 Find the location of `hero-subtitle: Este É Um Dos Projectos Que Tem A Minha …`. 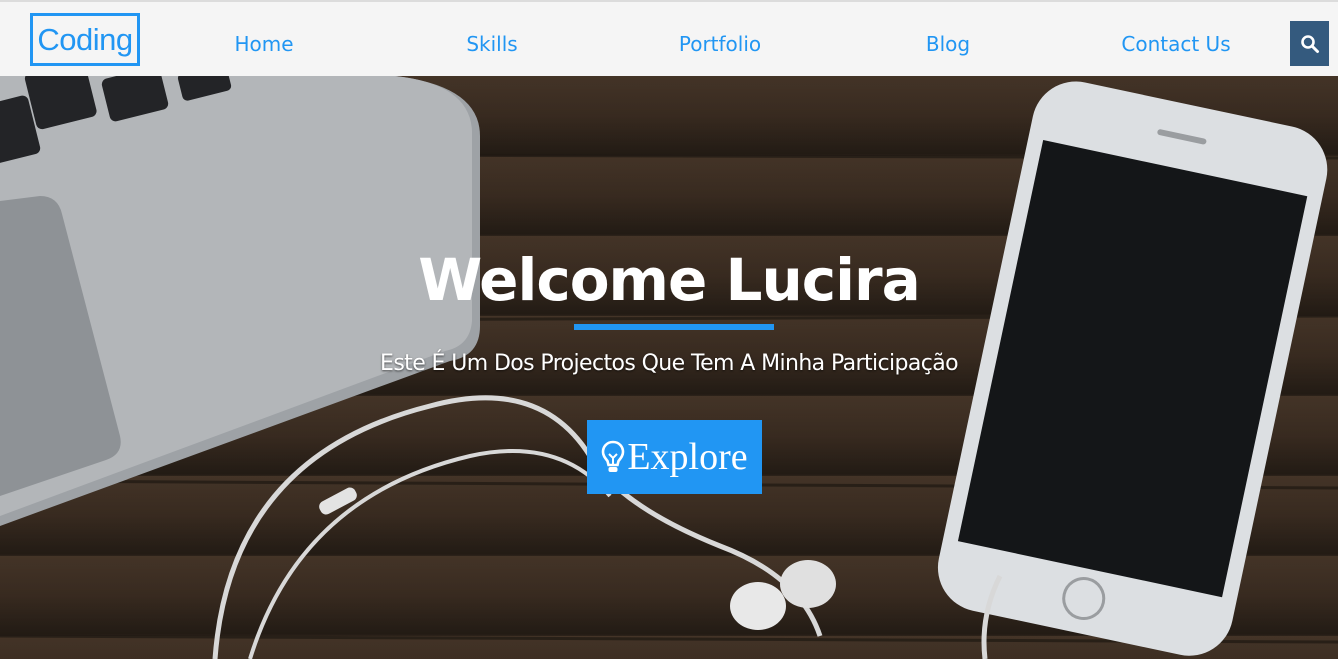

hero-subtitle: Este É Um Dos Projectos Que Tem A Minha … is located at coordinates (669, 363).